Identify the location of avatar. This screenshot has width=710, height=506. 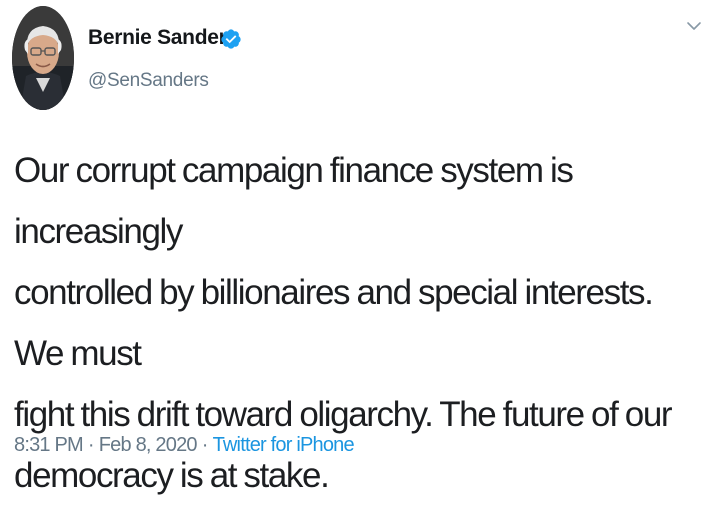
(43, 58).